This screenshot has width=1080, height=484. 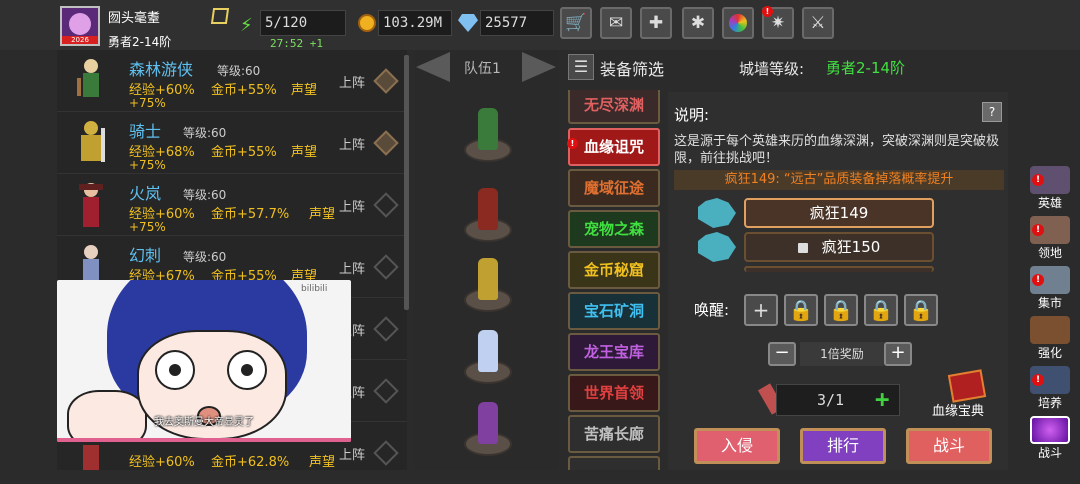 I want to click on dungeon-tab-label: 血缘诅咒, so click(x=613, y=147).